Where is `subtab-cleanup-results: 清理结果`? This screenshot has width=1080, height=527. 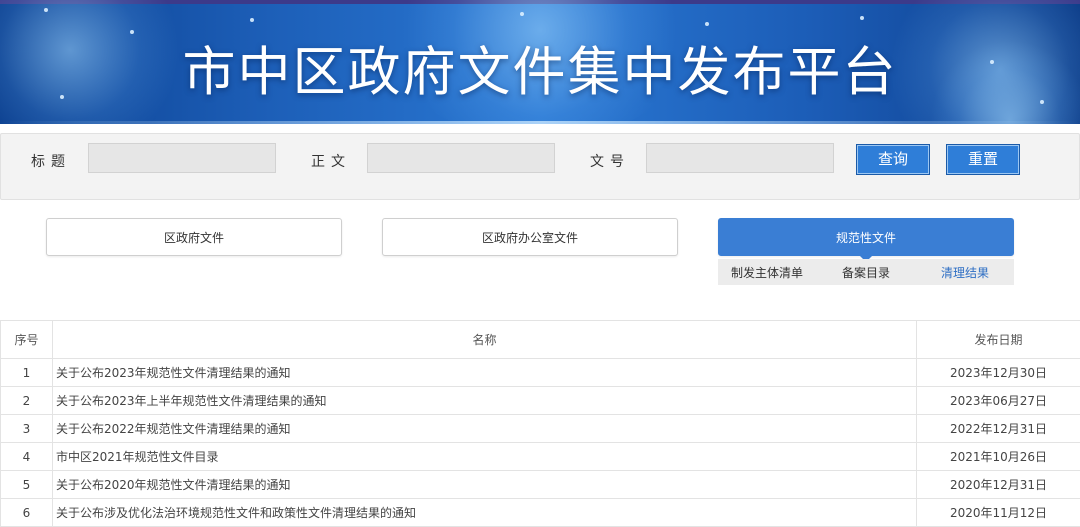 subtab-cleanup-results: 清理结果 is located at coordinates (965, 272).